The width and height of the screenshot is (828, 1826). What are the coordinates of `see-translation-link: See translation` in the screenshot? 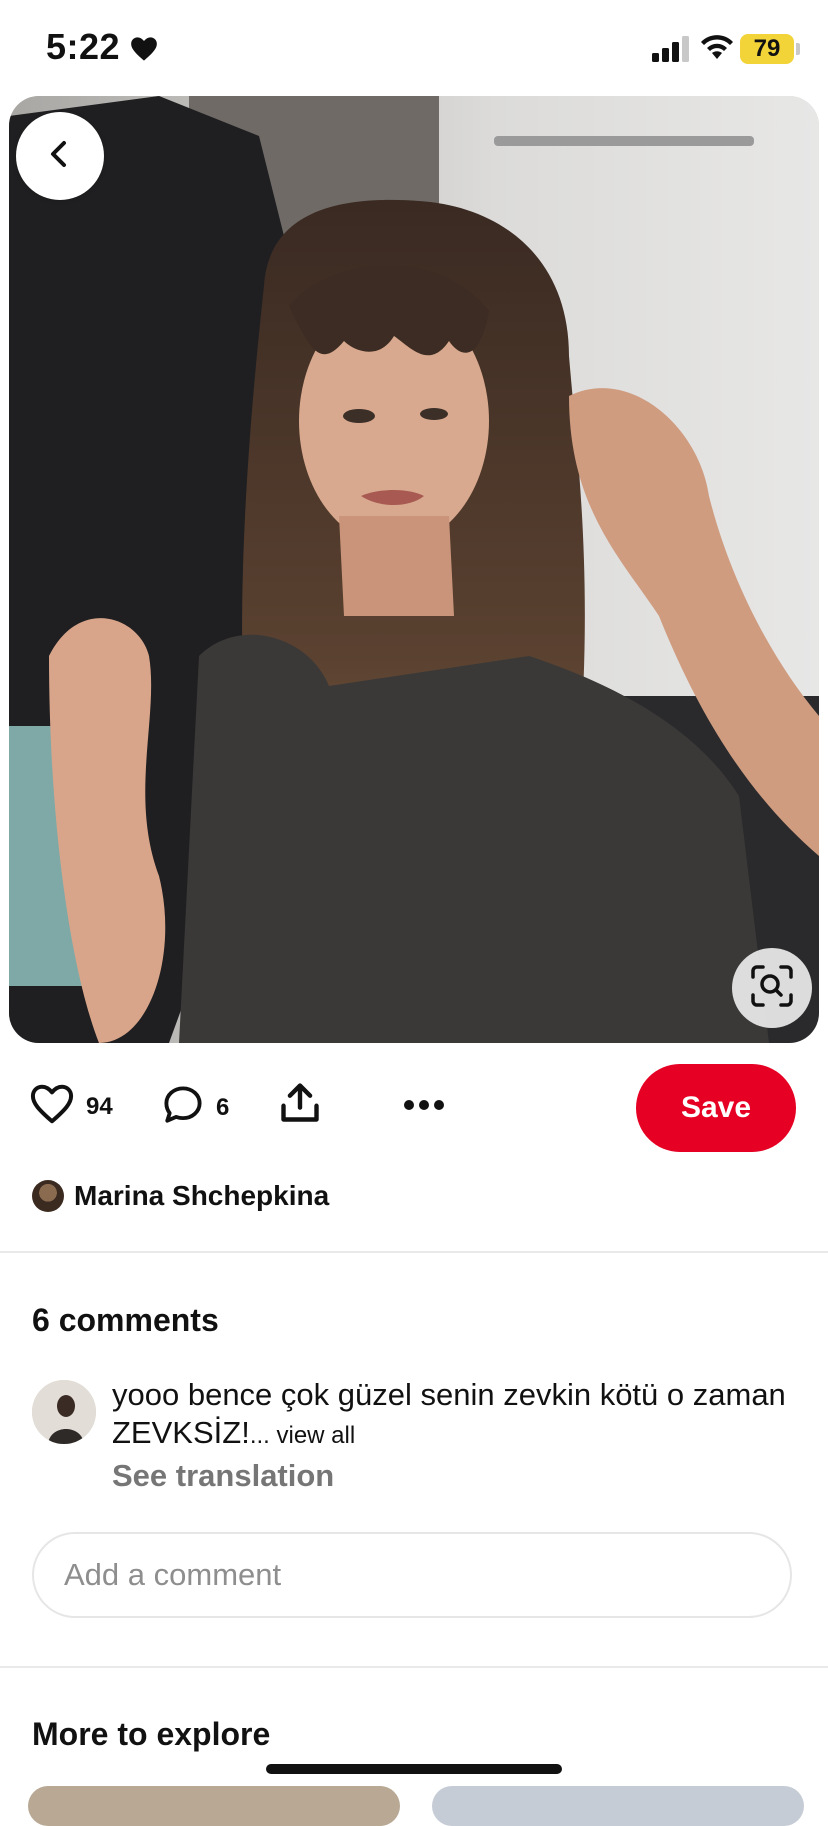 It's located at (223, 1476).